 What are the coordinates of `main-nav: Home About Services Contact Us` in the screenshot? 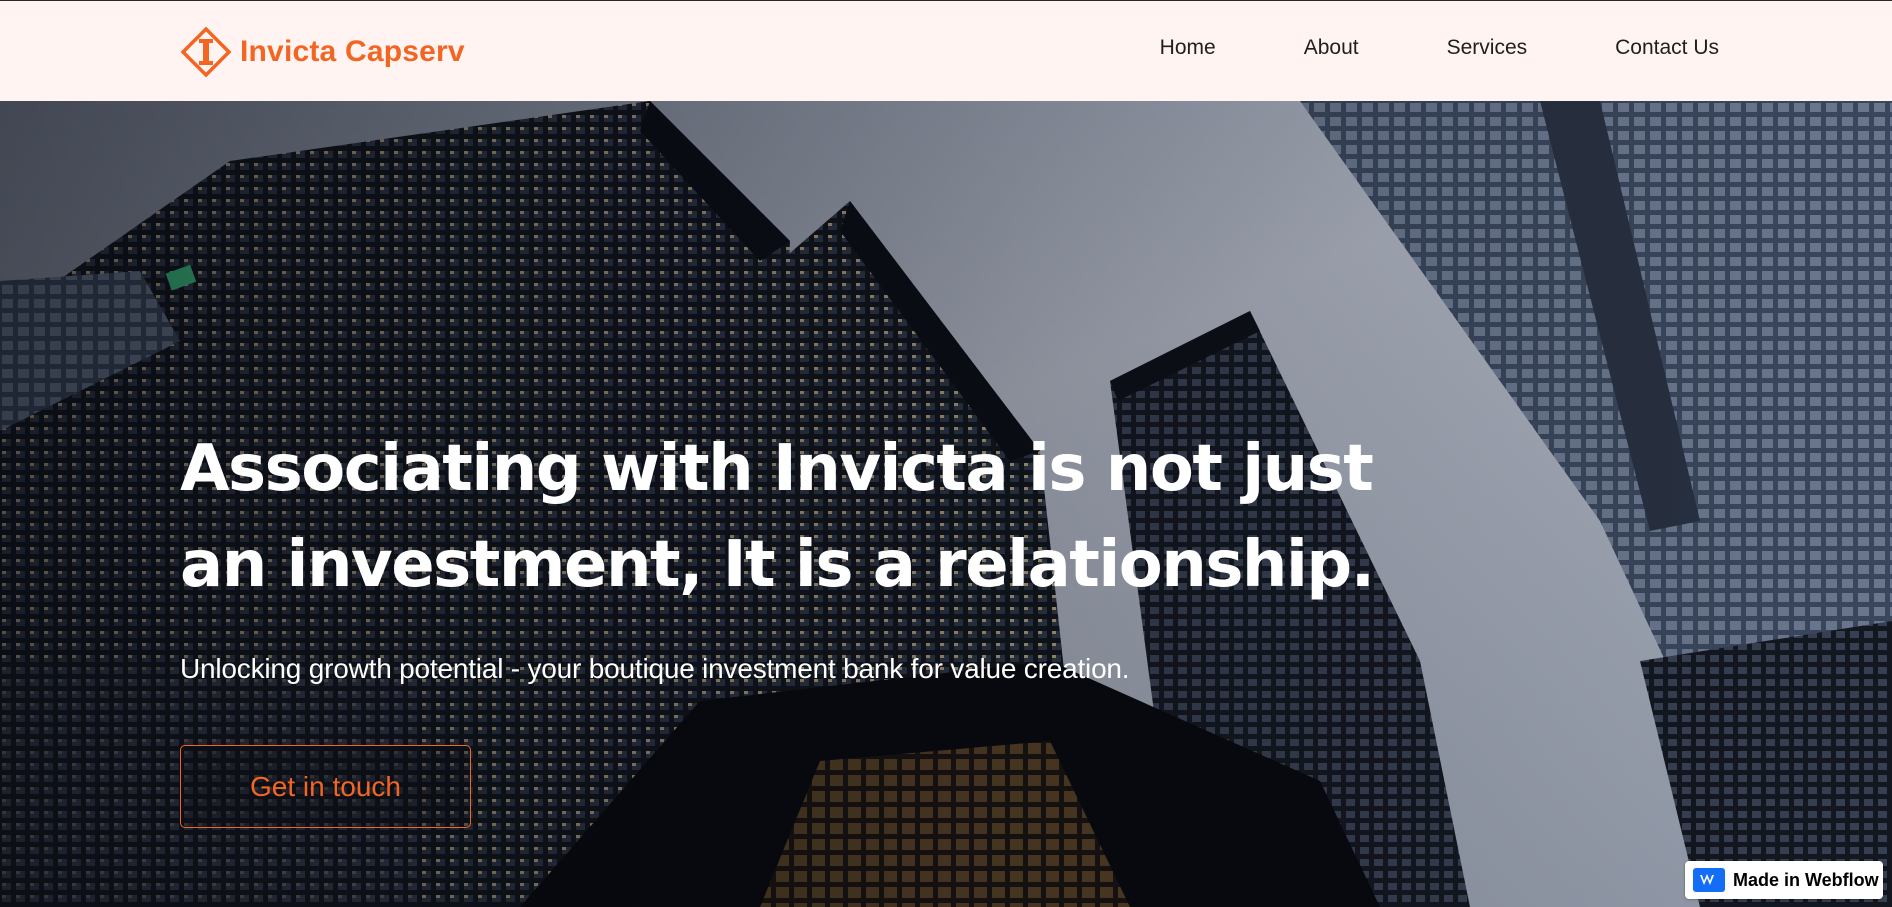 It's located at (1439, 48).